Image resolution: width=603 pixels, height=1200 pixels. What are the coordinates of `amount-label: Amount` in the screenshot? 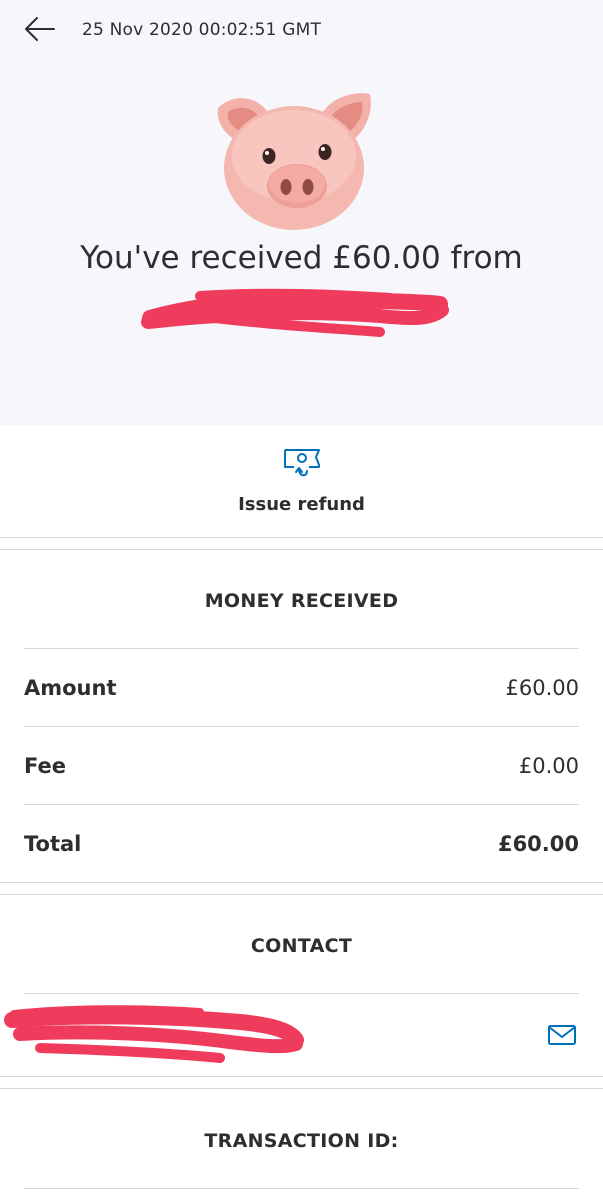 It's located at (70, 688).